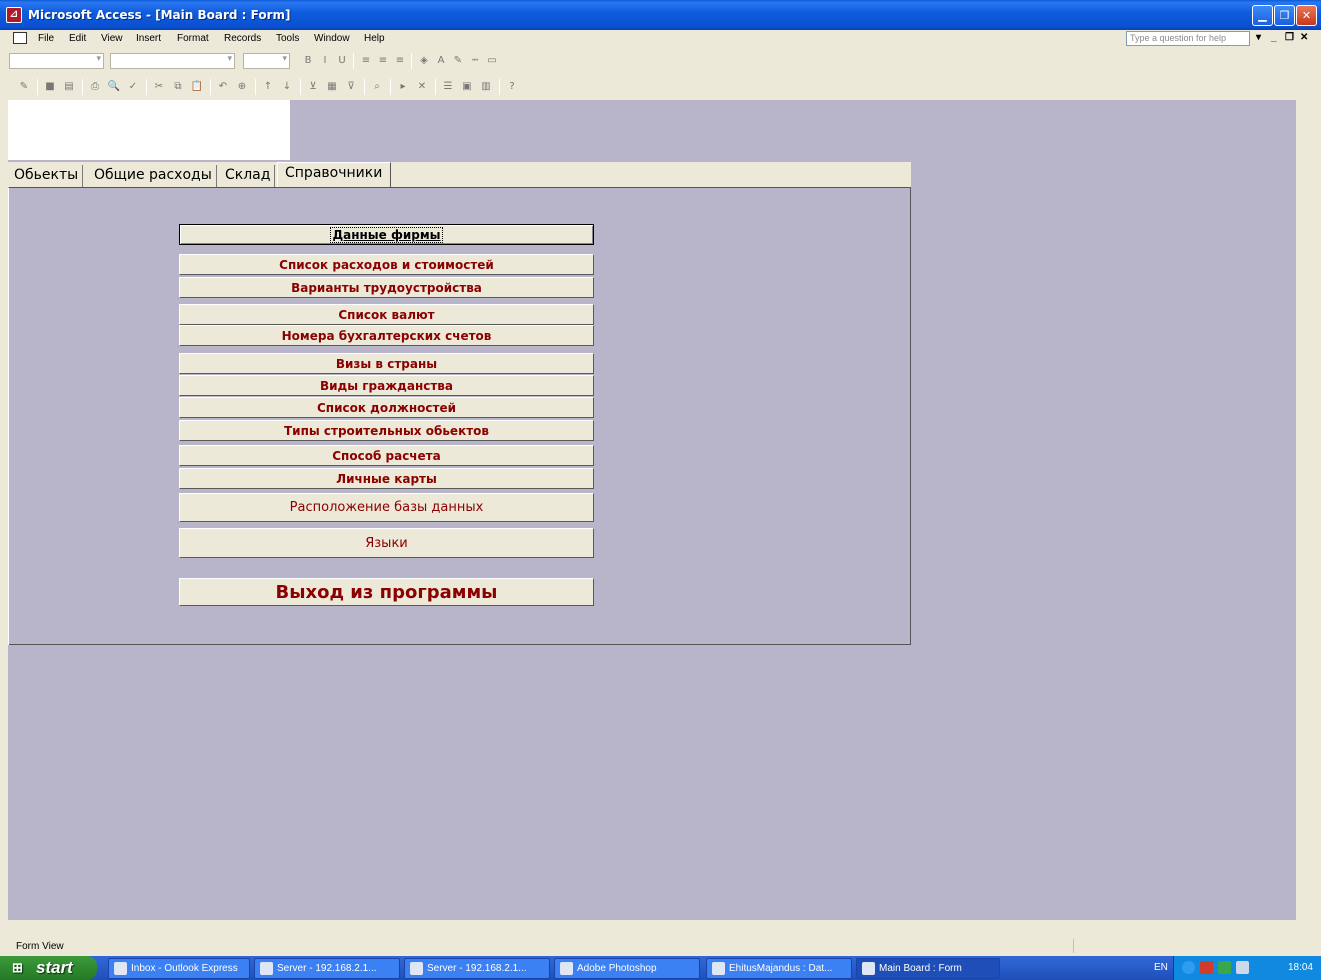 The width and height of the screenshot is (1321, 980). Describe the element at coordinates (458, 61) in the screenshot. I see `line-color-icon: ✎` at that location.